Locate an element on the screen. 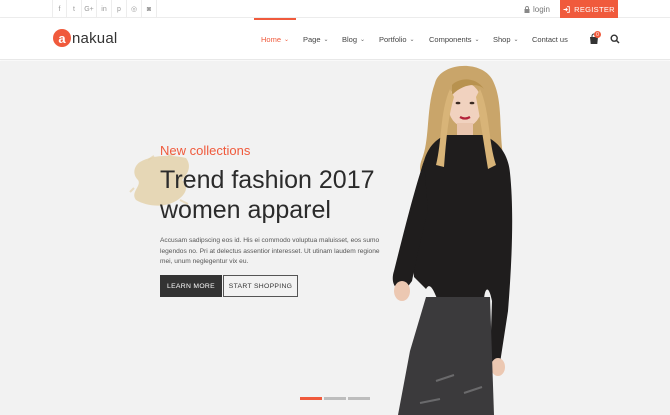 This screenshot has width=670, height=415. menu-item-components: Components ⌄ is located at coordinates (454, 39).